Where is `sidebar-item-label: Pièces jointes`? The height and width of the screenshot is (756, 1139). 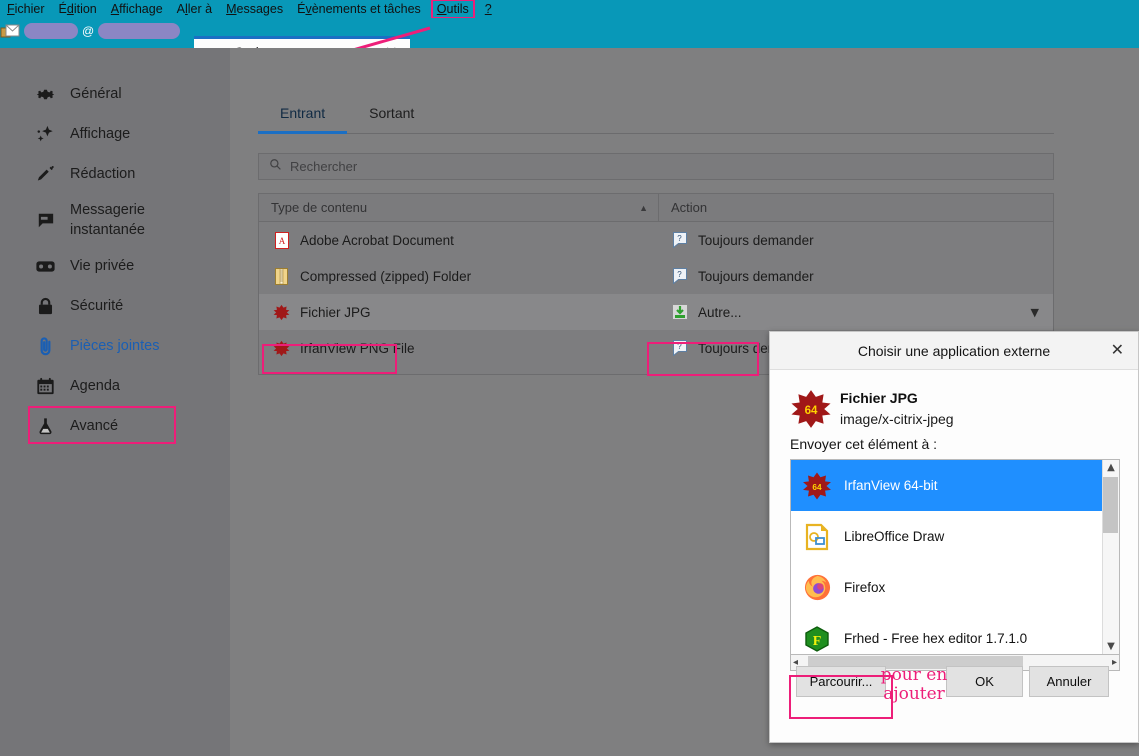
sidebar-item-label: Pièces jointes is located at coordinates (115, 346).